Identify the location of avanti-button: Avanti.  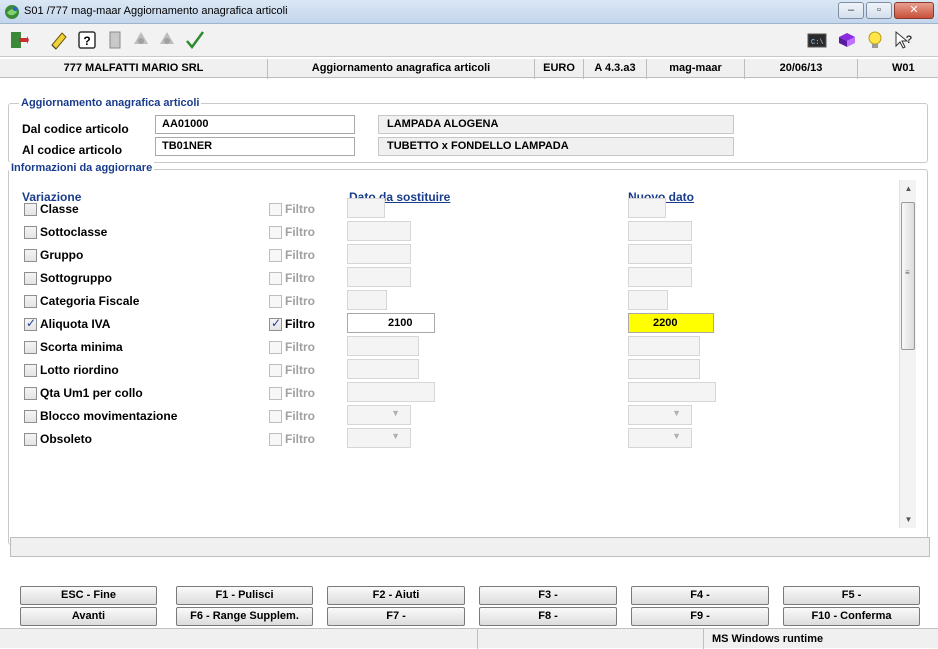
(88, 616).